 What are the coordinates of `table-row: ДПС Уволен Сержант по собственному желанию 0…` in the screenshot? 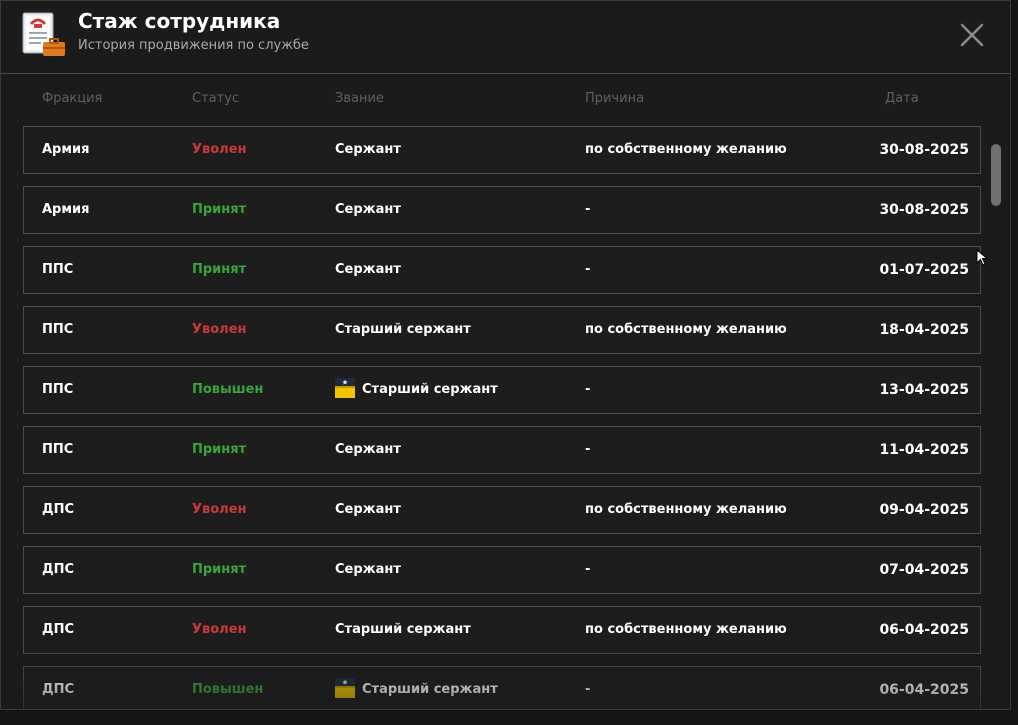 It's located at (502, 510).